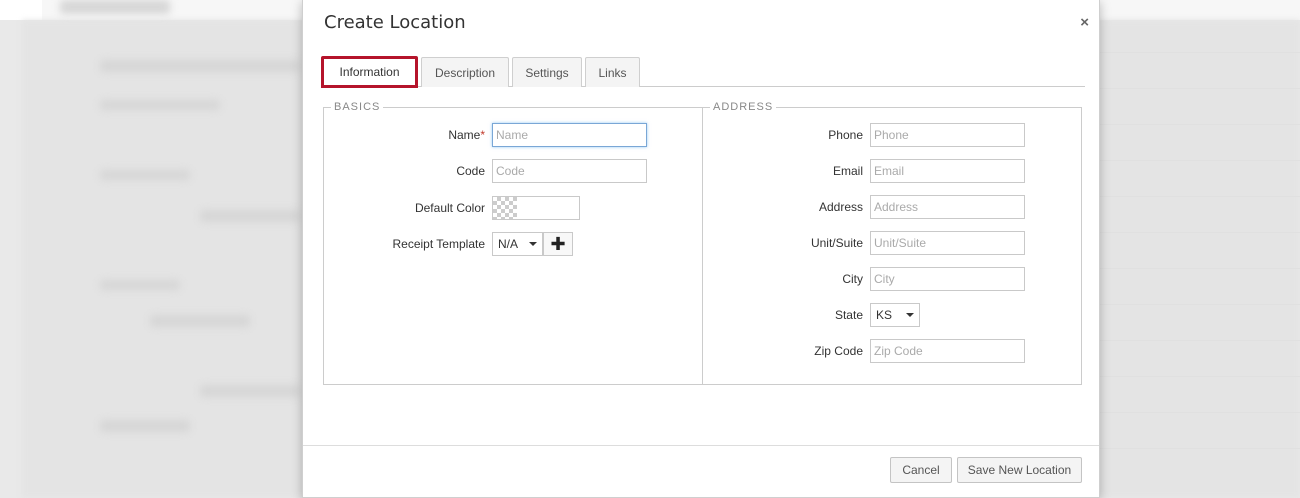  Describe the element at coordinates (1084, 22) in the screenshot. I see `close-icon: ×` at that location.